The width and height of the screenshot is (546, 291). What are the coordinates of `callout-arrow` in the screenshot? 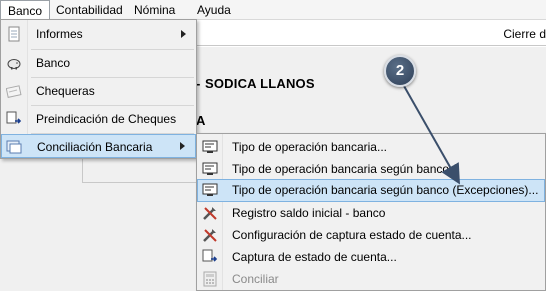 It's located at (431, 135).